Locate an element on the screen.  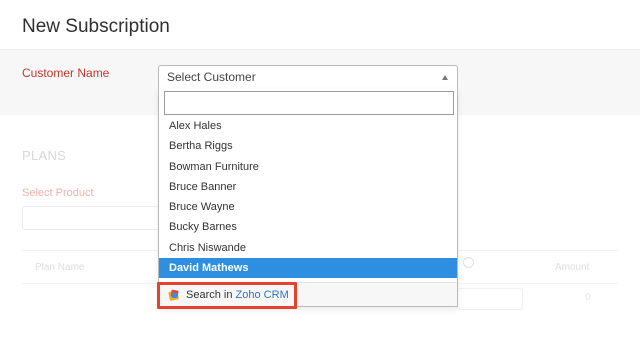
plans-heading: PLANS is located at coordinates (44, 155).